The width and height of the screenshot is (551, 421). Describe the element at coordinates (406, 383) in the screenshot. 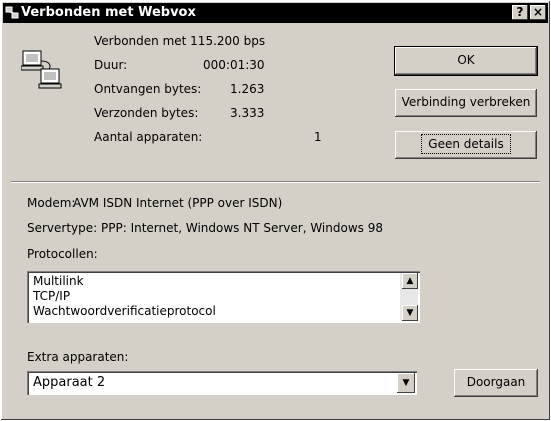

I see `chevron-down-icon: ▼` at that location.